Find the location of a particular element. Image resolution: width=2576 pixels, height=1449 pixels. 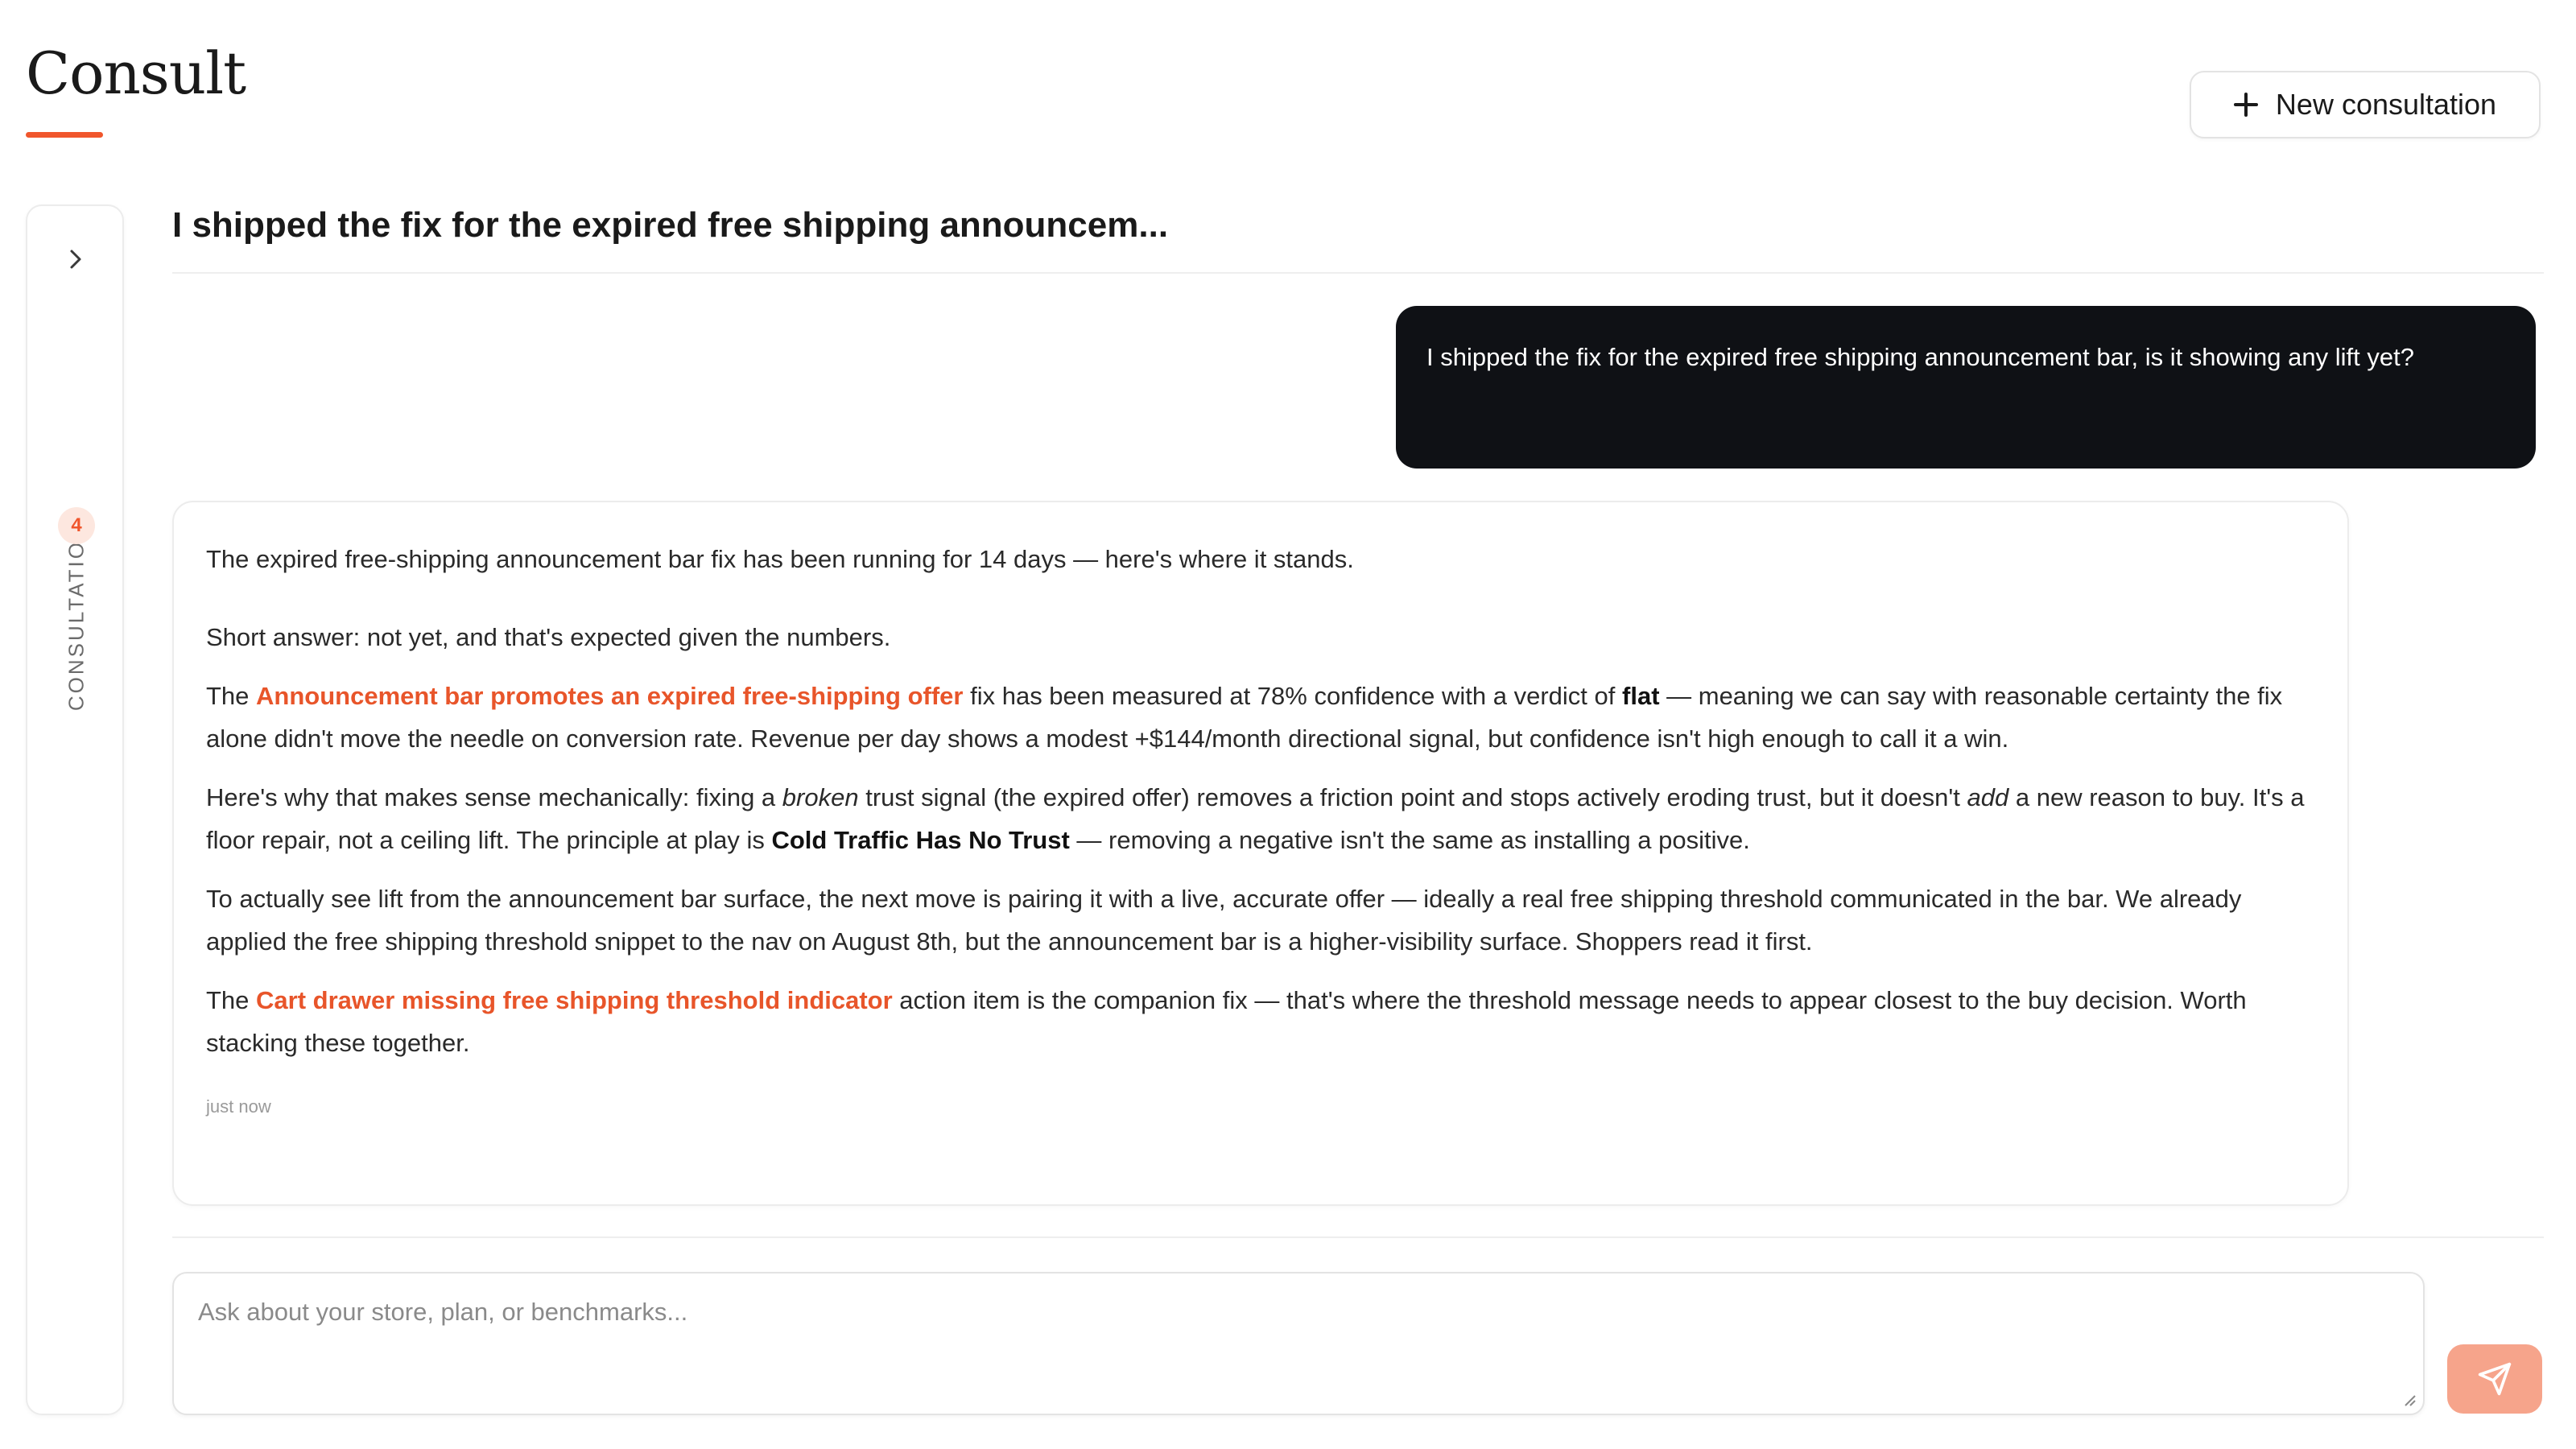

consultations-sidebar: CONSULTATIONS 4 is located at coordinates (75, 809).